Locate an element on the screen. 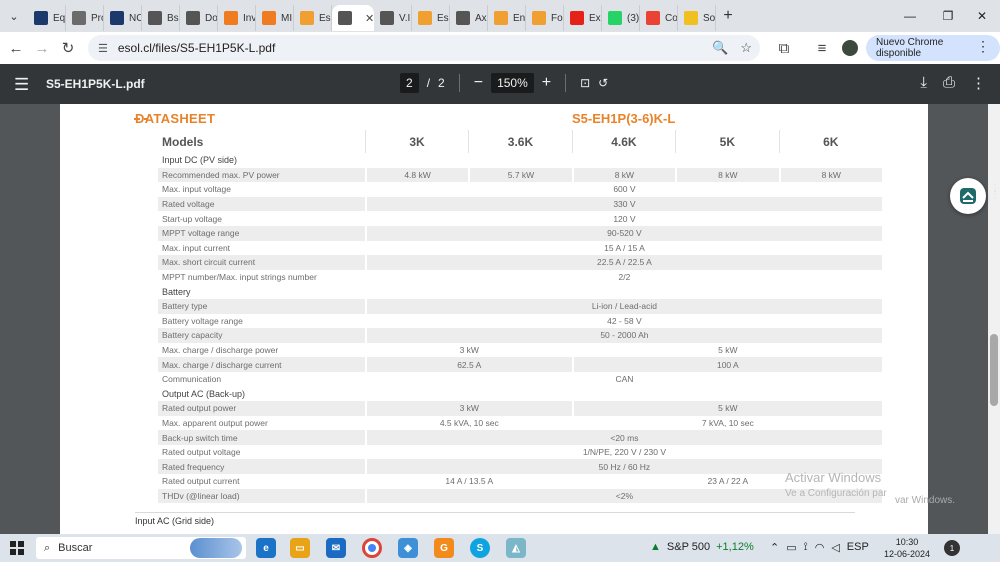  tab-search-button: ⌄ is located at coordinates (14, 16).